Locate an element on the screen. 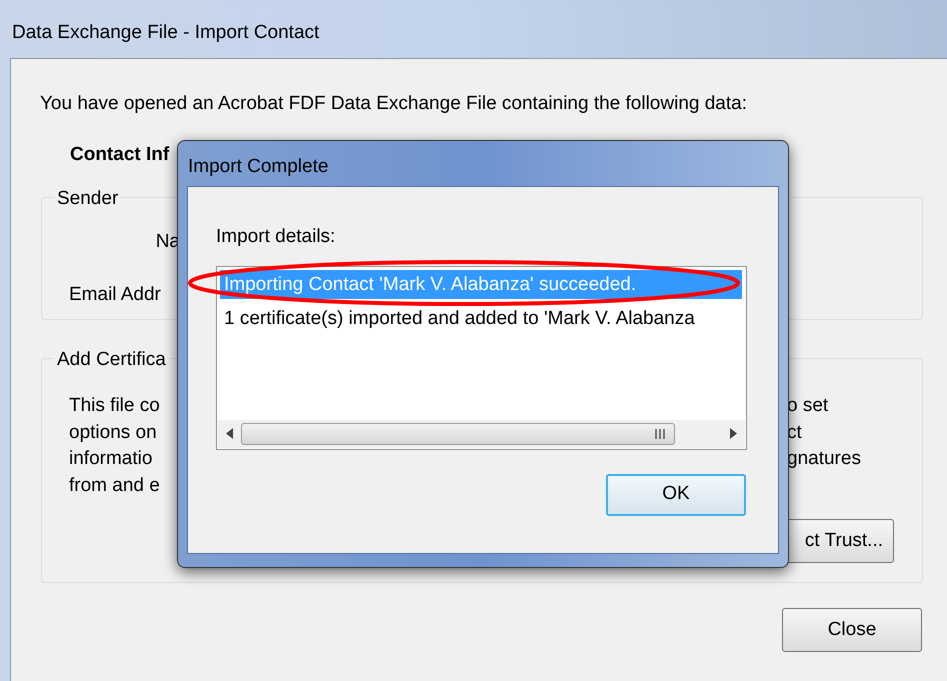  intro-text: You have opened an Acrobat FDF Data Exchange File containing the following data: is located at coordinates (393, 103).